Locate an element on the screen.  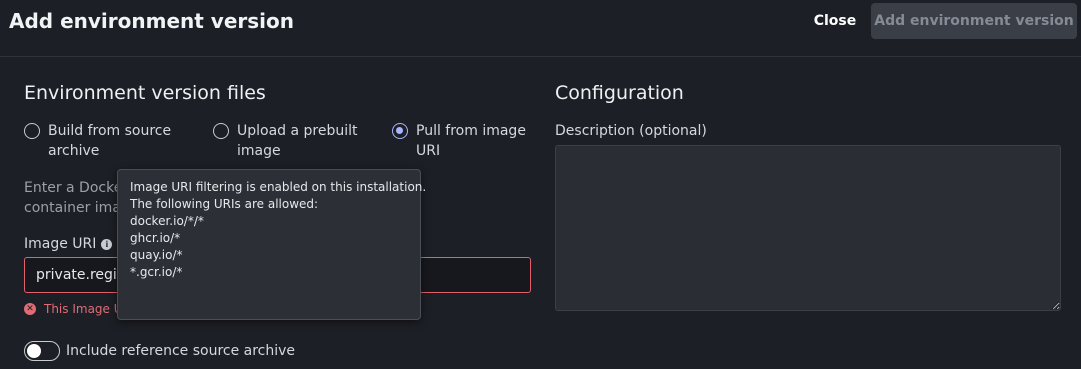
allowed-uri: docker.io/*/* is located at coordinates (167, 221).